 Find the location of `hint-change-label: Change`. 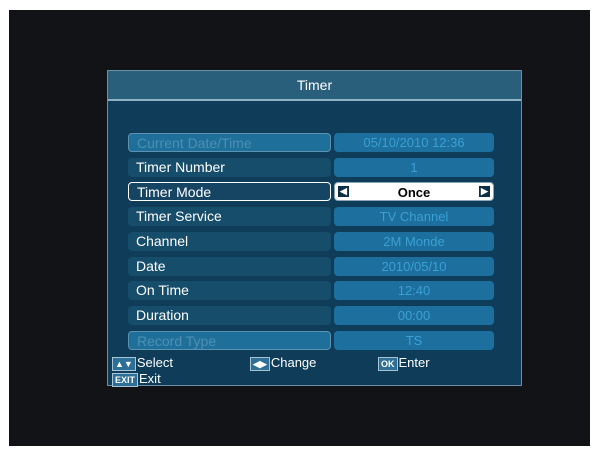

hint-change-label: Change is located at coordinates (293, 362).